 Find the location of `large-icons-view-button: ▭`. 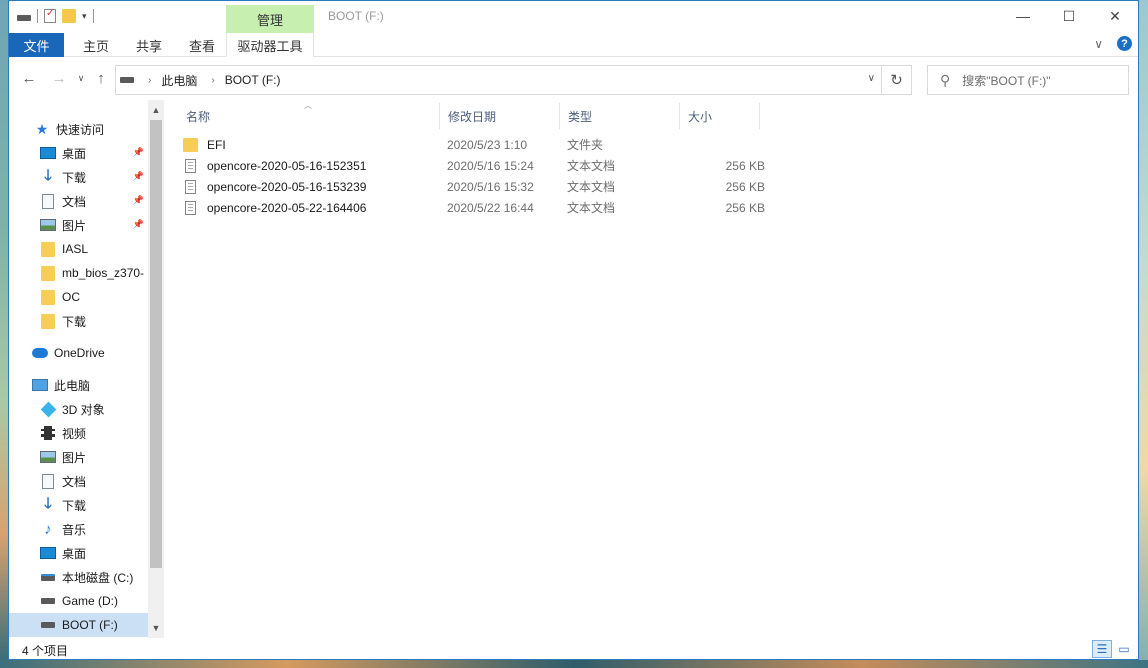

large-icons-view-button: ▭ is located at coordinates (1124, 649).